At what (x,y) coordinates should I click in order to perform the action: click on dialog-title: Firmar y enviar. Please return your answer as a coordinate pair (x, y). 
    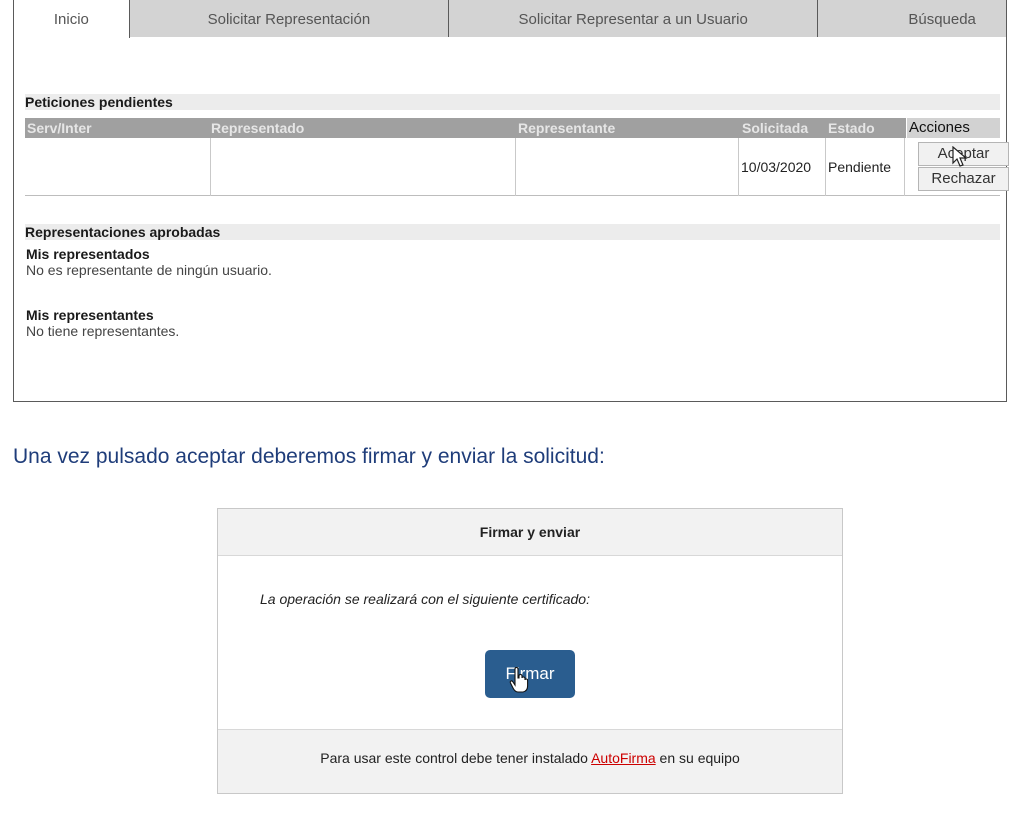
    Looking at the image, I should click on (530, 532).